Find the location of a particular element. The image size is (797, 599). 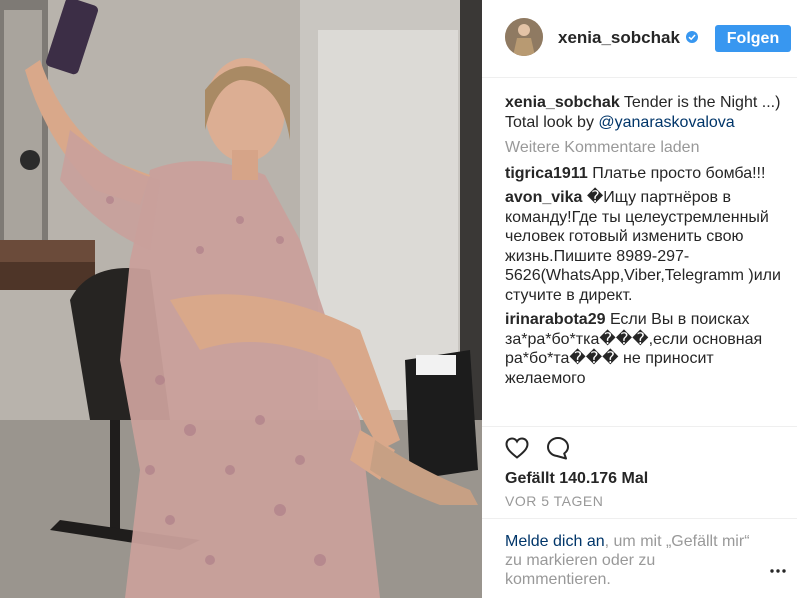

verified-badge-icon is located at coordinates (692, 37).